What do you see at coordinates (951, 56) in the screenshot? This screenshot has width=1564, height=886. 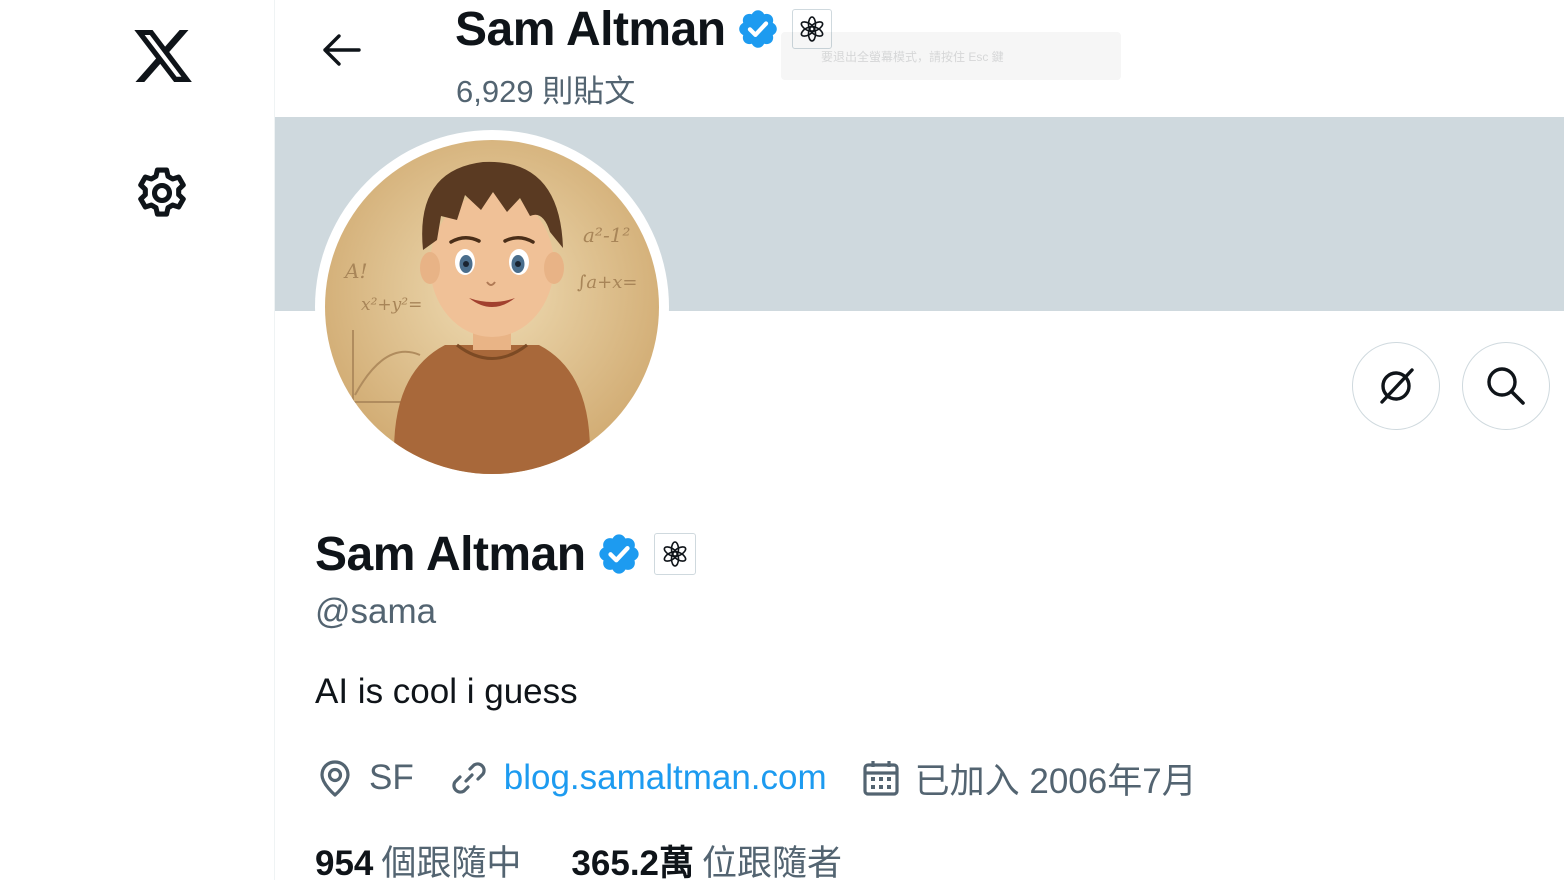 I see `fullscreen-toast: 要退出全螢幕模式，請按住 Esc 鍵` at bounding box center [951, 56].